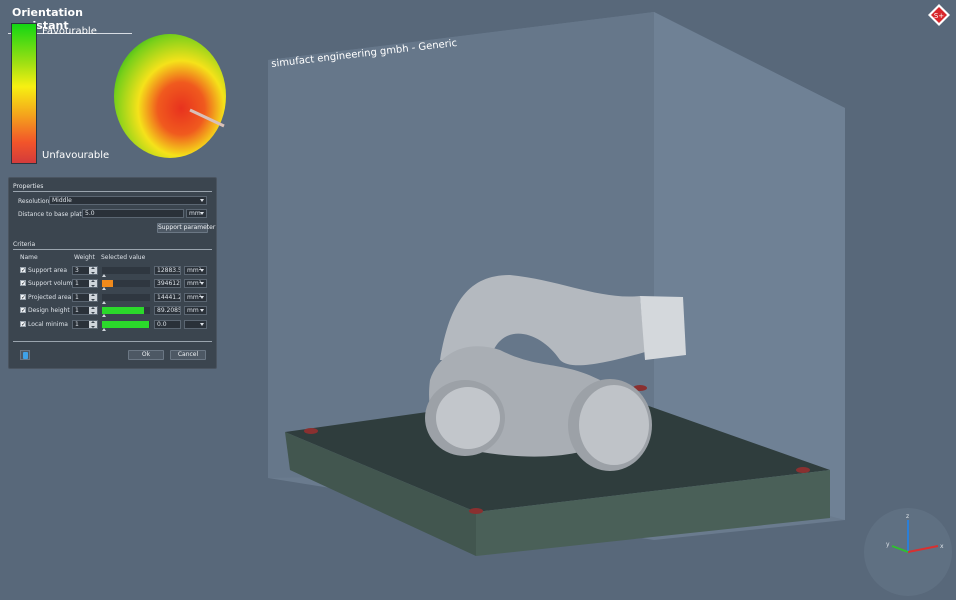  Describe the element at coordinates (90, 213) in the screenshot. I see `distance-value: 5.0` at that location.